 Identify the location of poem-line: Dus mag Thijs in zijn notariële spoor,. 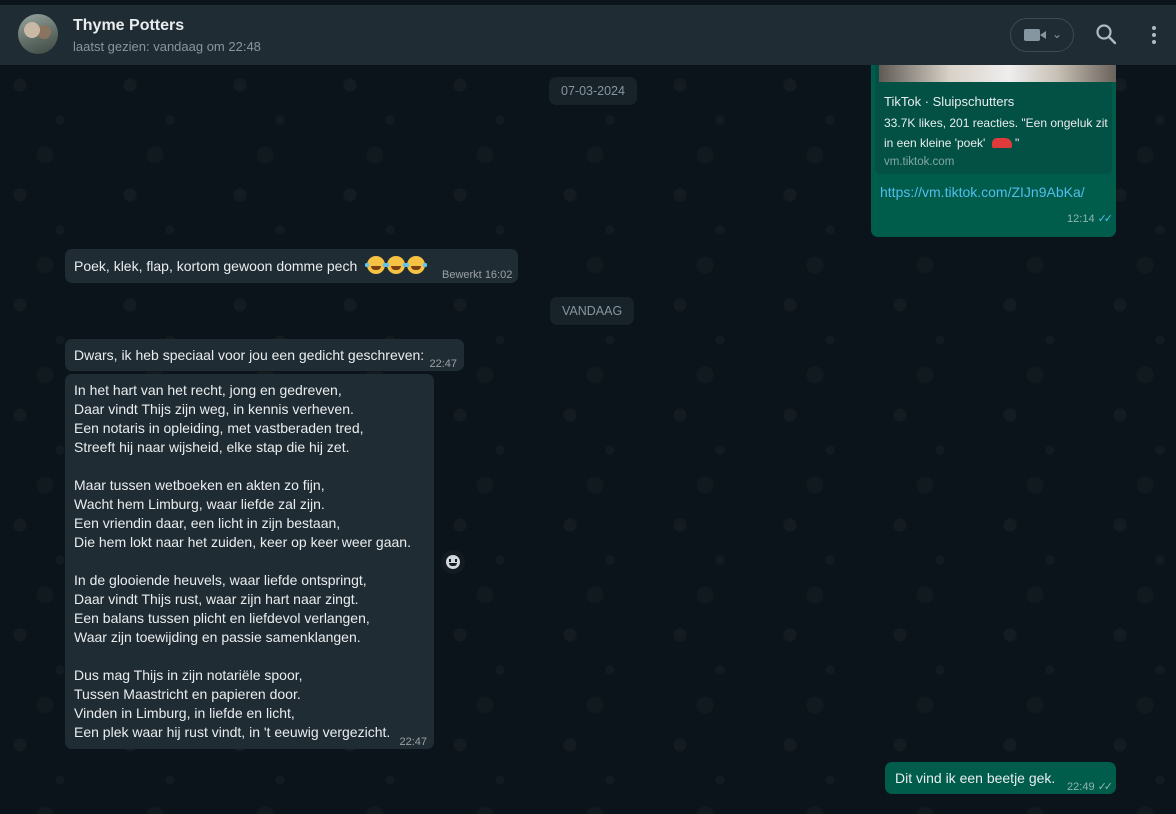
(188, 675).